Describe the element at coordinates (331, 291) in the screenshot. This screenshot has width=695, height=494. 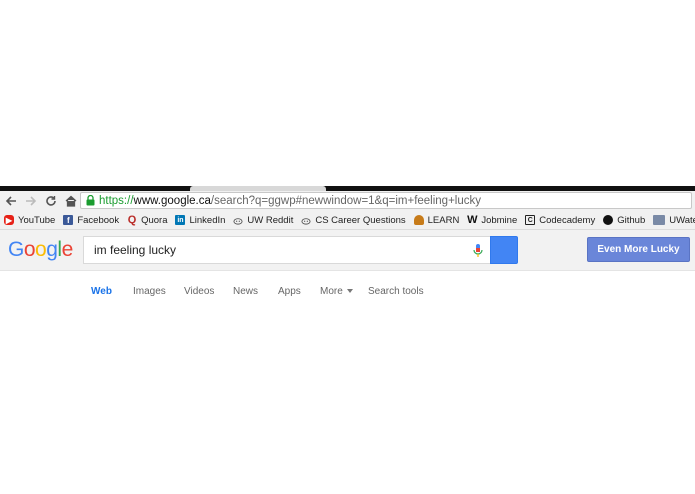
I see `tab-more-label: More` at that location.